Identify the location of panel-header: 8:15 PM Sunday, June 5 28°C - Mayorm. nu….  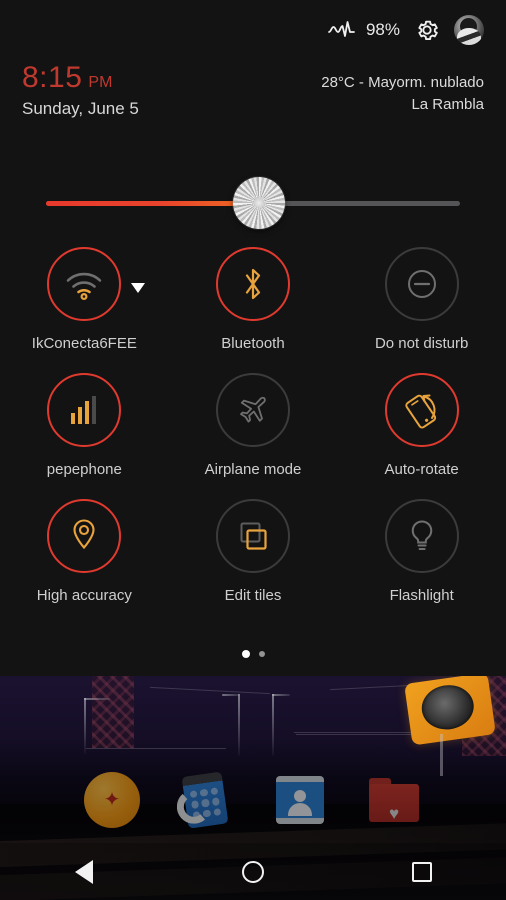
(253, 98).